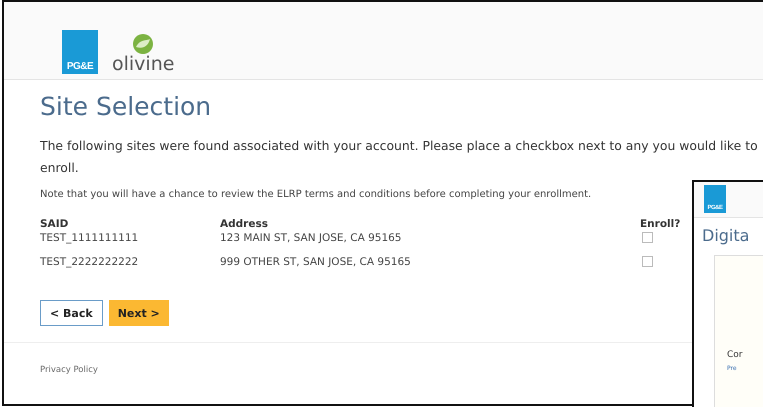 The image size is (763, 407). I want to click on note-text: Note that you will have a chance to review the ELRP terms and conditions before completing your enrollment., so click(316, 194).